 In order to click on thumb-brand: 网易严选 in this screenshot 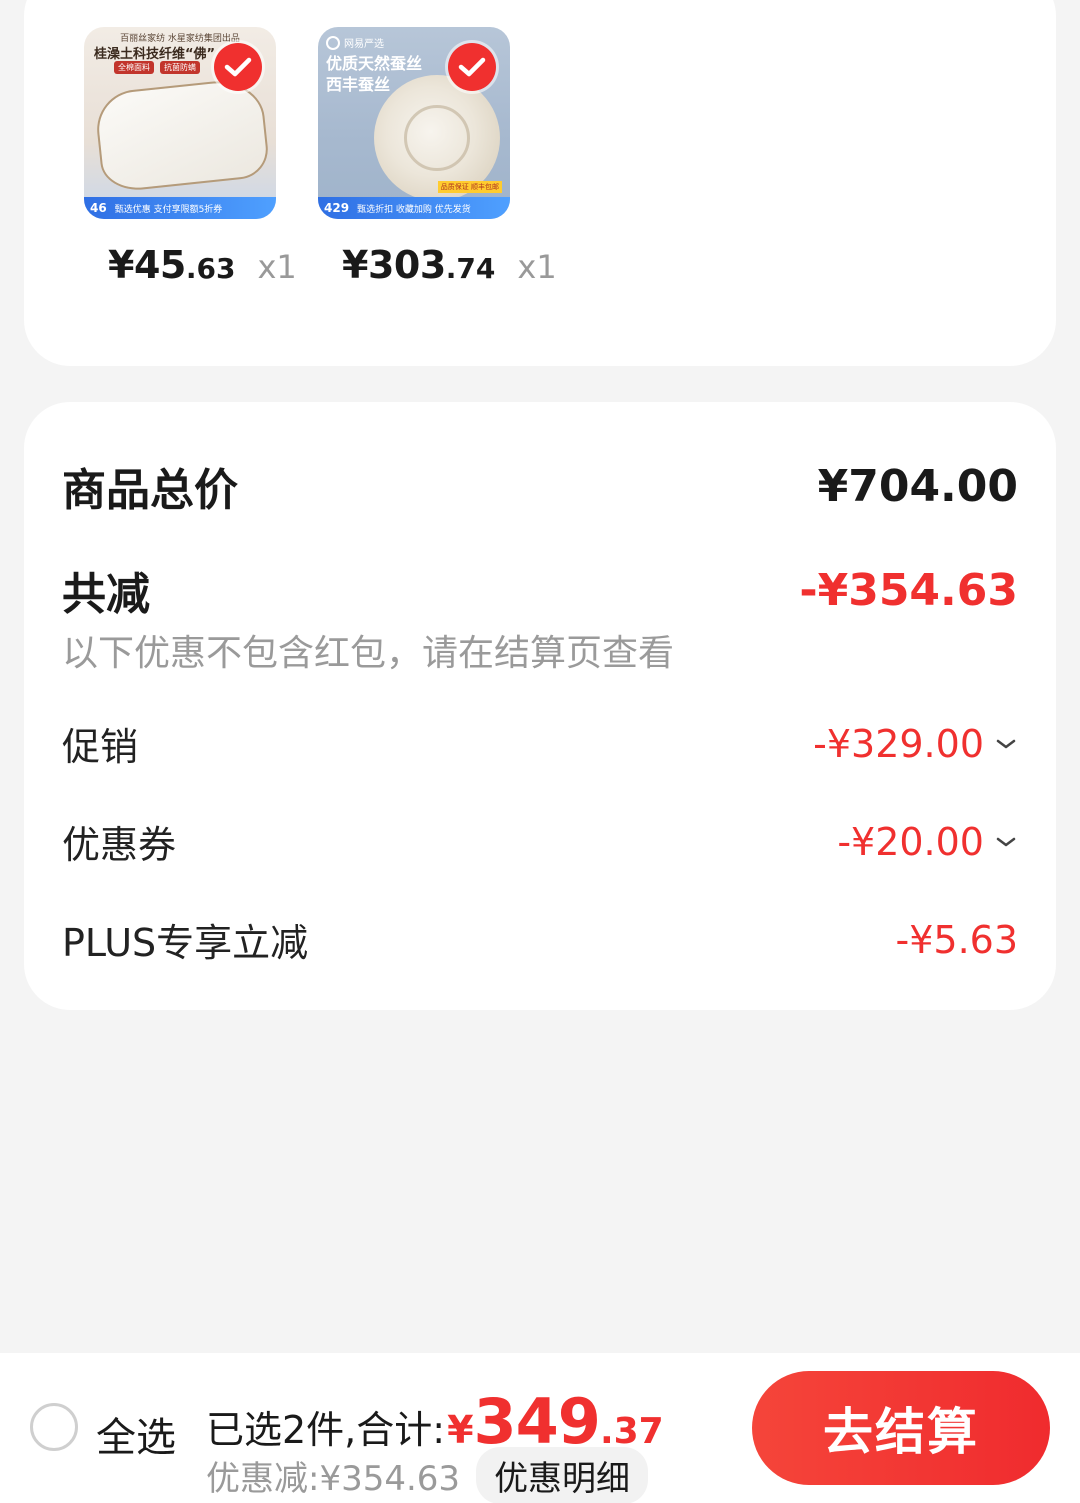, I will do `click(355, 42)`.